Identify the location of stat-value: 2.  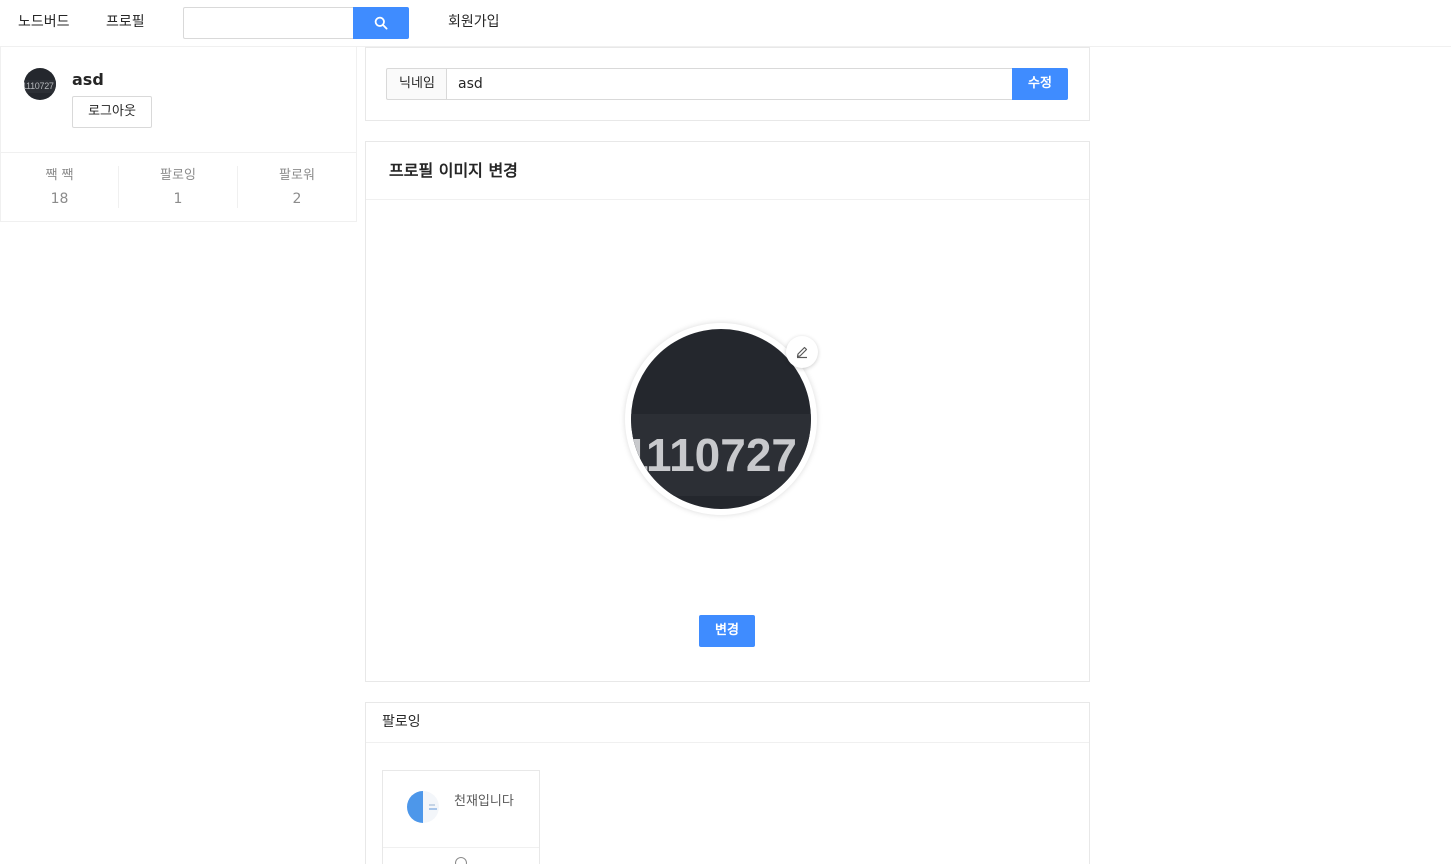
(297, 199).